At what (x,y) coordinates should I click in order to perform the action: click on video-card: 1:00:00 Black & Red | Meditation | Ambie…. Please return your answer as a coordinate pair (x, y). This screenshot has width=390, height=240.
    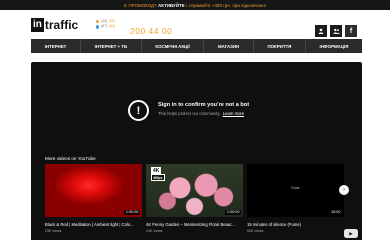
    Looking at the image, I should click on (93, 198).